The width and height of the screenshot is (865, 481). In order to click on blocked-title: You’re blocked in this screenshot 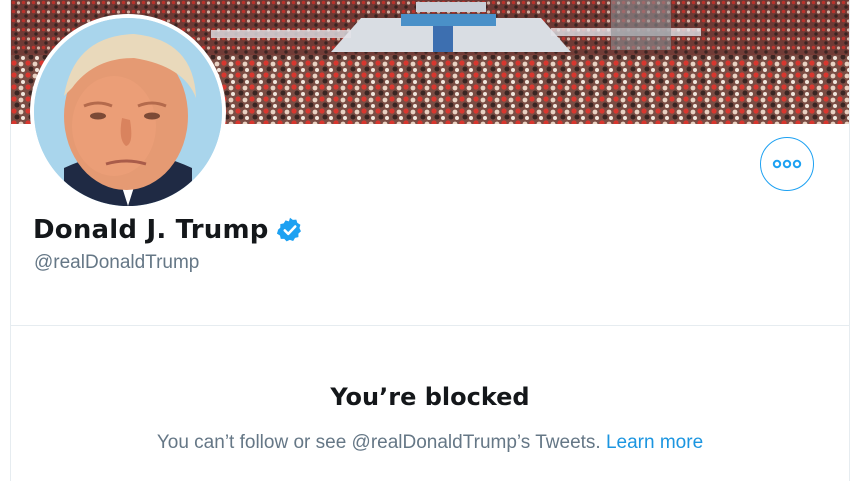, I will do `click(430, 397)`.